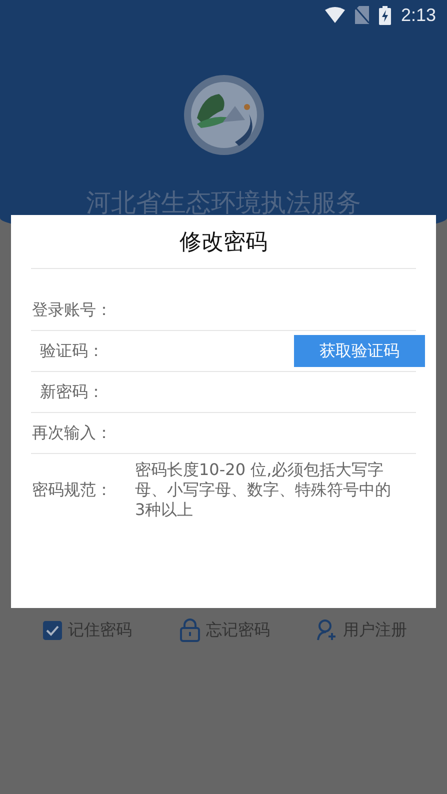 The height and width of the screenshot is (794, 447). I want to click on password-rule-text: 密码长度10-20 位,必须包括大写字母、小写字母、数字、特殊符号中的3种以上, so click(263, 490).